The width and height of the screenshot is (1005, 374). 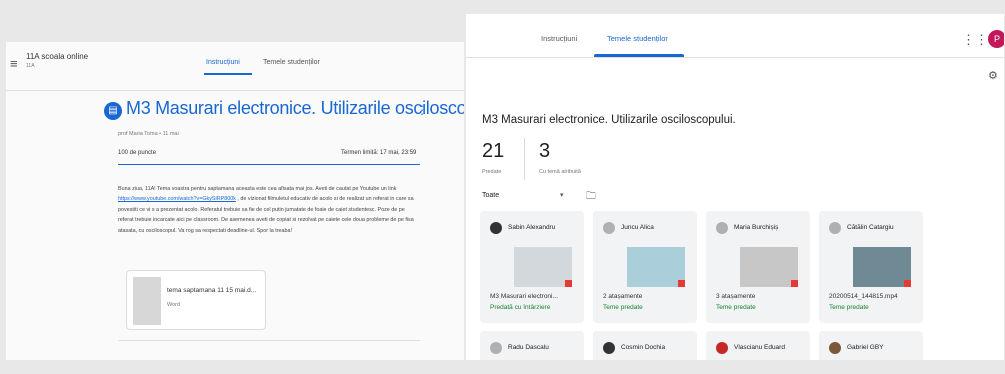 What do you see at coordinates (269, 164) in the screenshot?
I see `title-divider` at bounding box center [269, 164].